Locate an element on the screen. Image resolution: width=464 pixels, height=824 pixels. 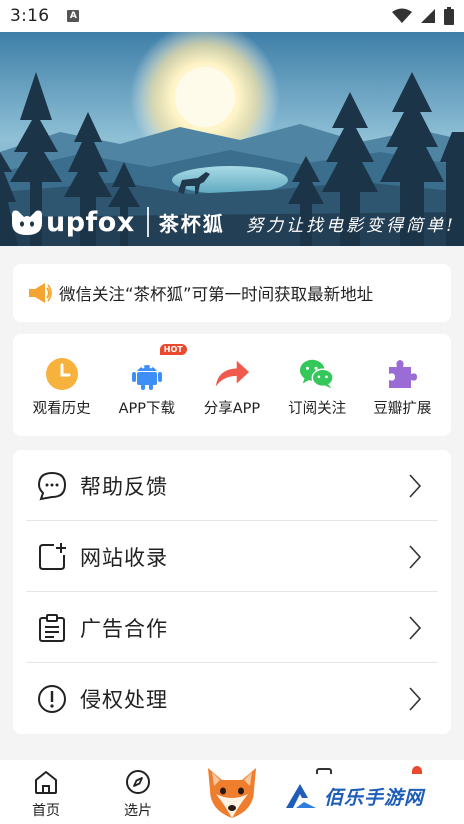
signal-icon is located at coordinates (428, 16).